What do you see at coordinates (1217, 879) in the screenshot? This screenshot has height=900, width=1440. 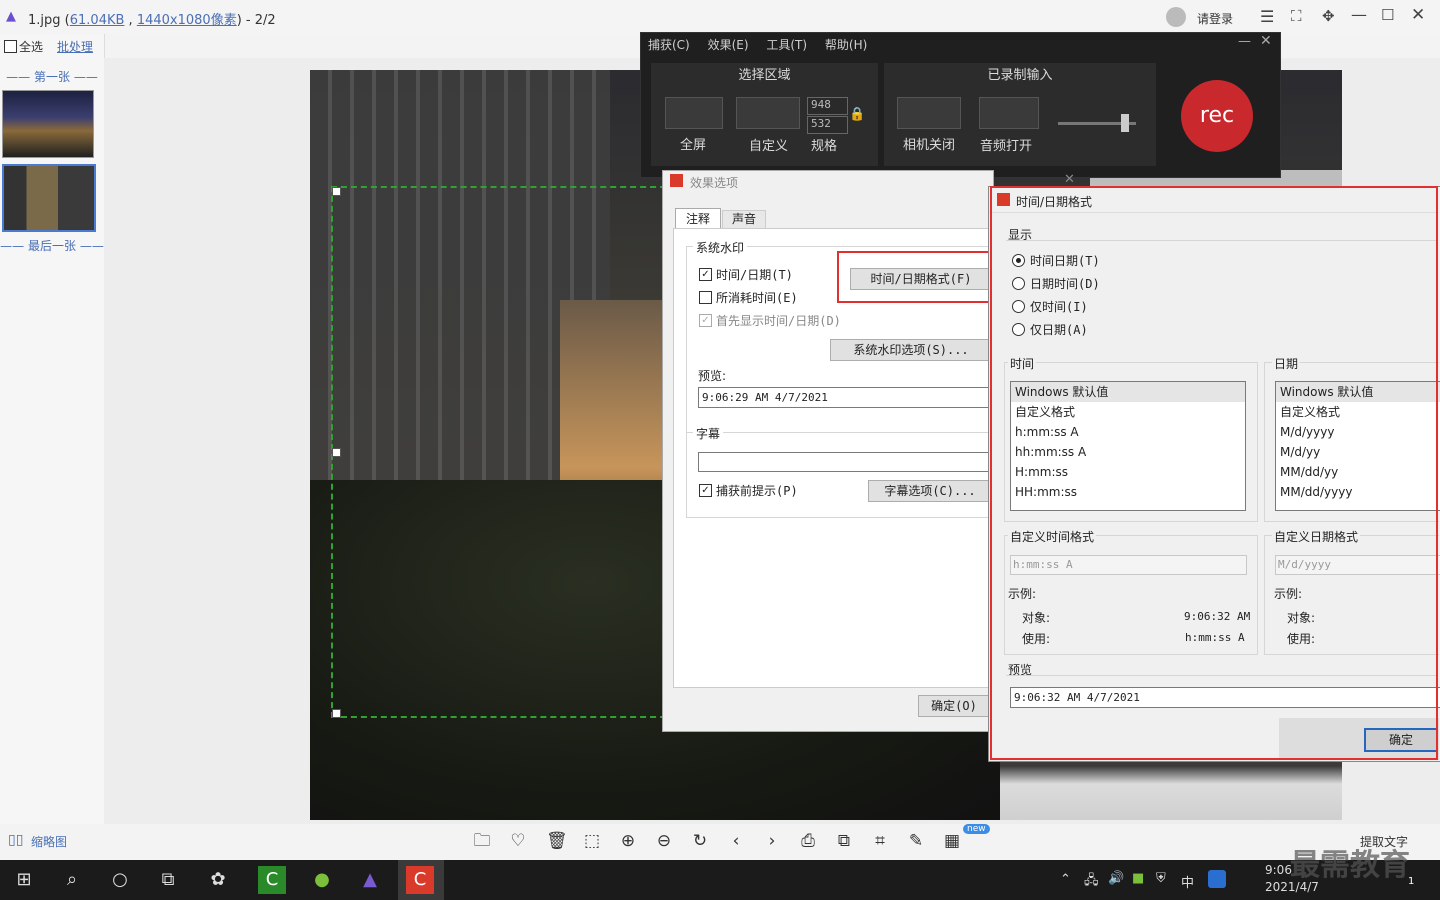 I see `qq-icon` at bounding box center [1217, 879].